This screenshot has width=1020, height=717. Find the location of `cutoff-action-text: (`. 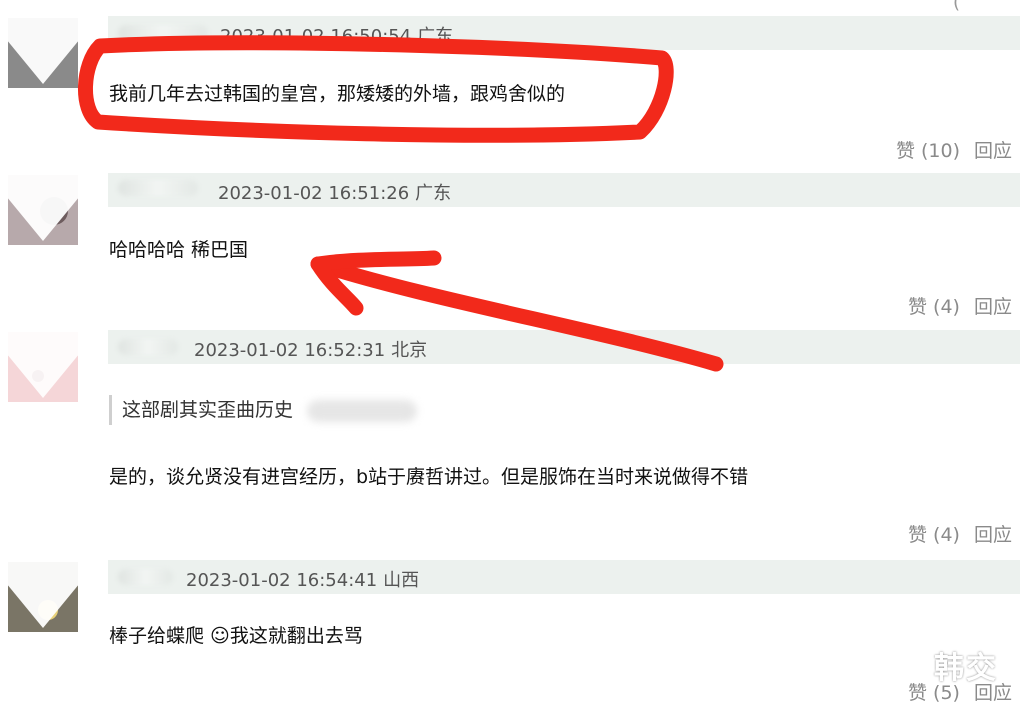

cutoff-action-text: ( is located at coordinates (956, 6).